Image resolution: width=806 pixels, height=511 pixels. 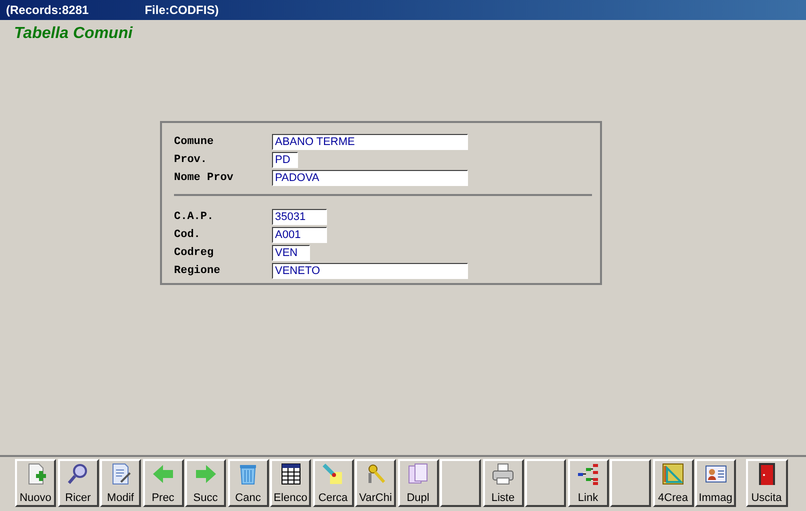 I want to click on copy-pages-icon, so click(x=418, y=474).